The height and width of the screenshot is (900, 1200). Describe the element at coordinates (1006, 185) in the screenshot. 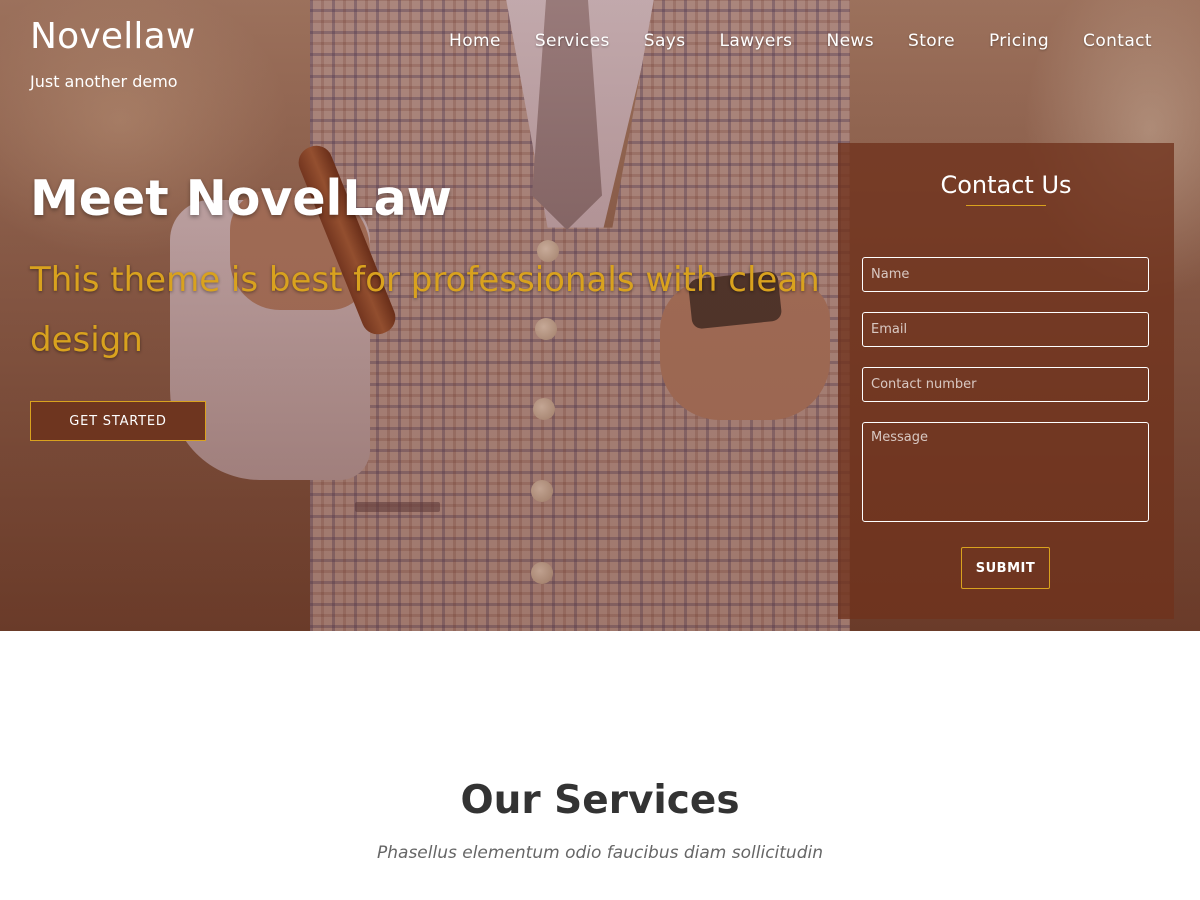

I see `contact-title: Contact Us` at that location.